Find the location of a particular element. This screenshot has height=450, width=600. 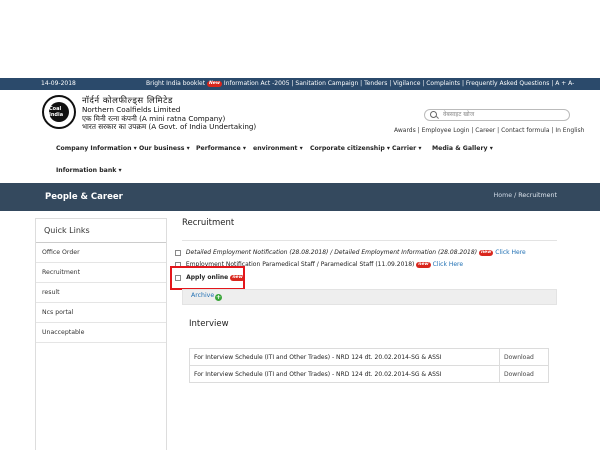

breadcrumb-current: Recruitment is located at coordinates (537, 195).